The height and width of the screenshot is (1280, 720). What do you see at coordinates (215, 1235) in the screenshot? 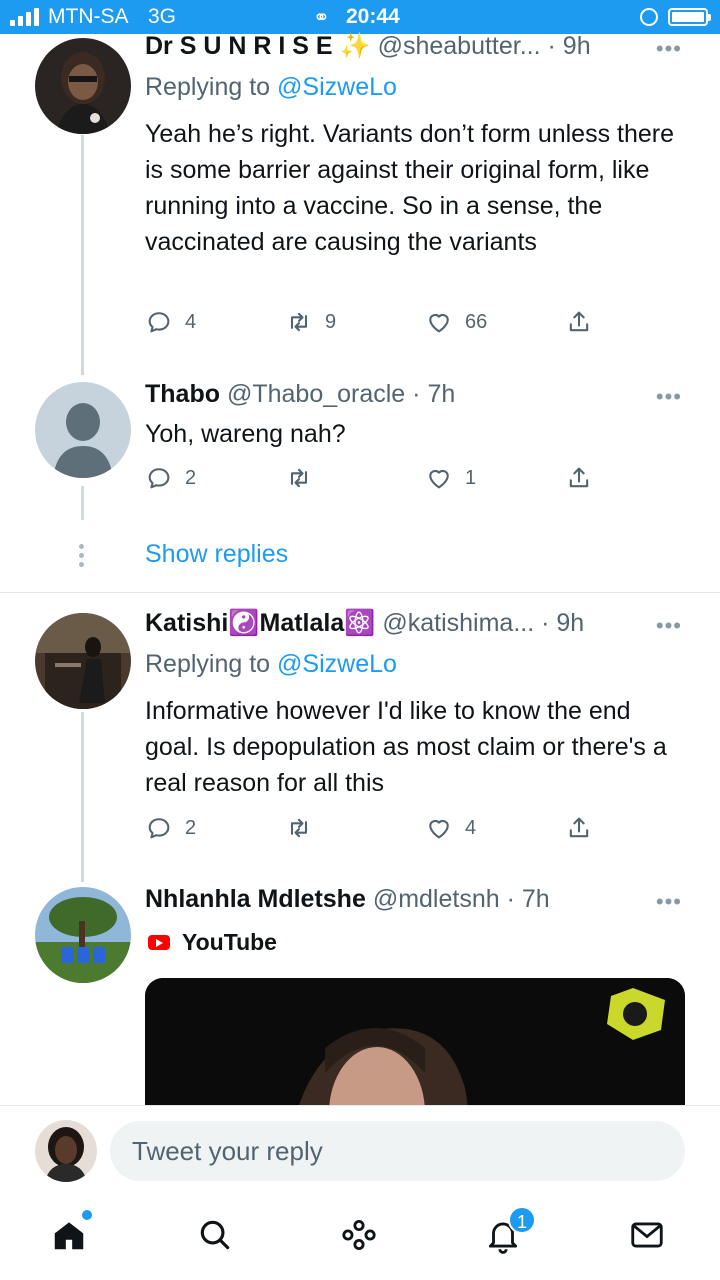
I see `search-icon` at bounding box center [215, 1235].